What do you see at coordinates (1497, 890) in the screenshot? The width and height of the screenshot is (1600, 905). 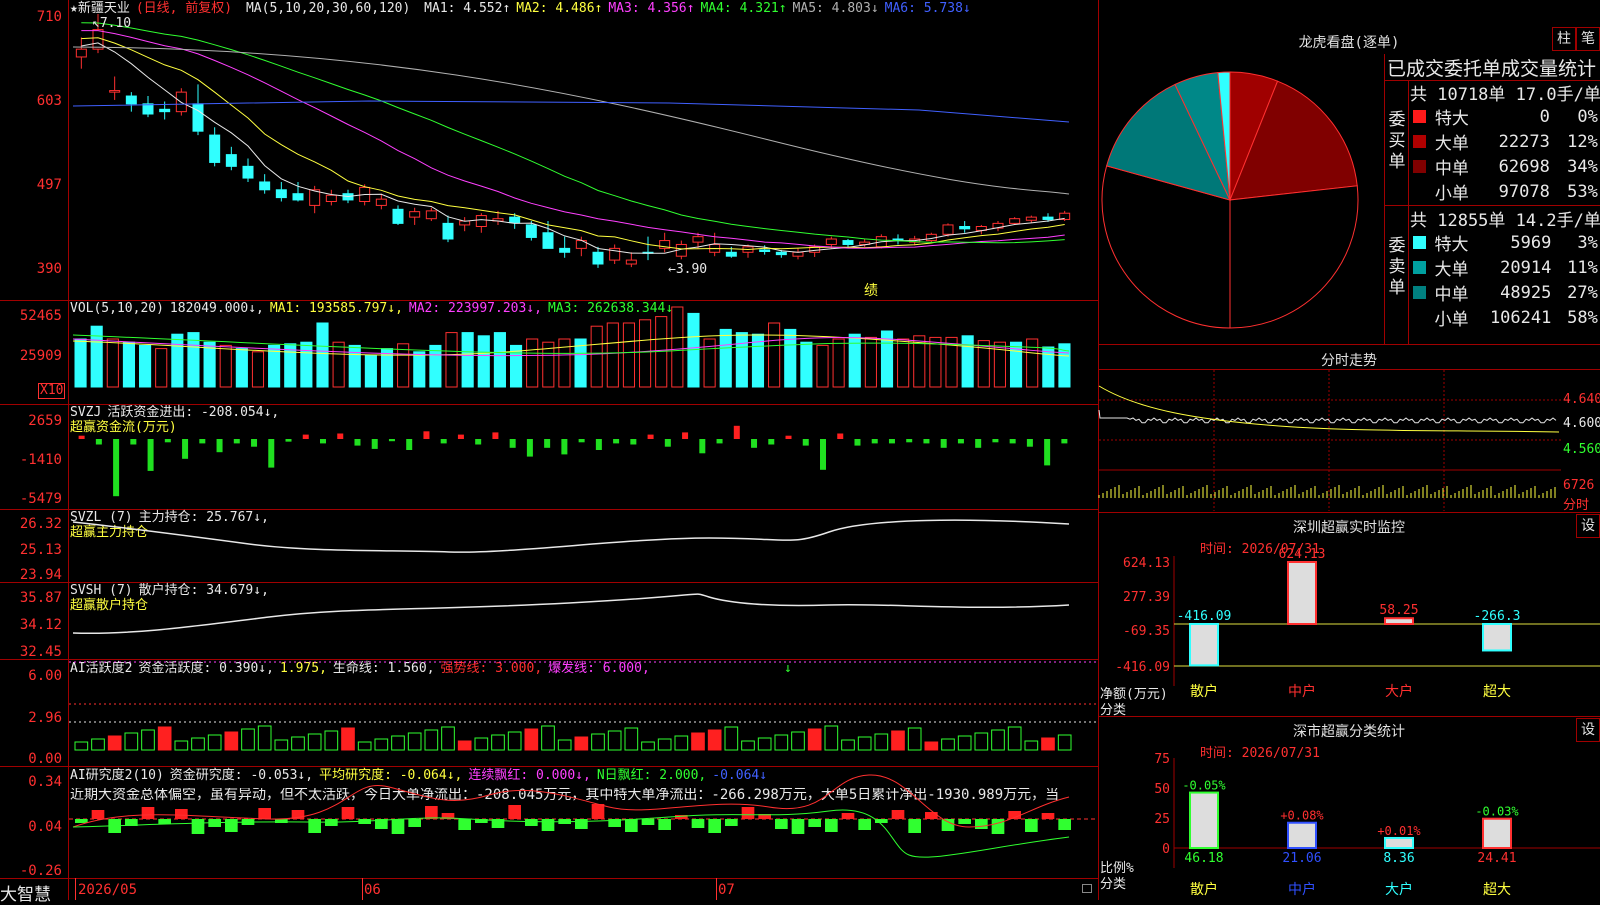 I see `classify-category: 超大` at bounding box center [1497, 890].